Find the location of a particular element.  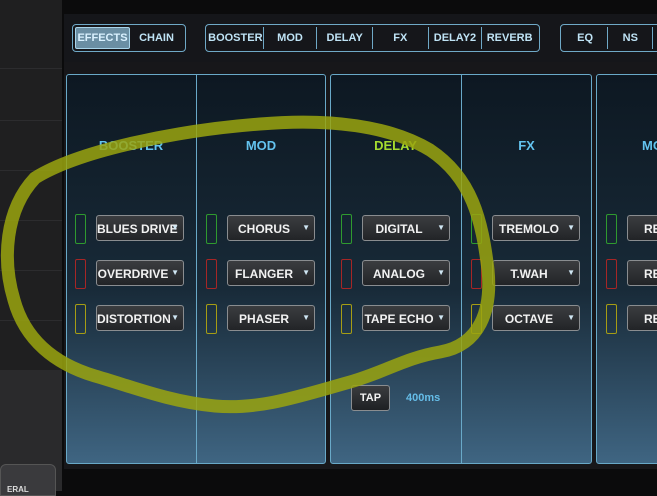

tab-chain: CHAIN is located at coordinates (156, 38).